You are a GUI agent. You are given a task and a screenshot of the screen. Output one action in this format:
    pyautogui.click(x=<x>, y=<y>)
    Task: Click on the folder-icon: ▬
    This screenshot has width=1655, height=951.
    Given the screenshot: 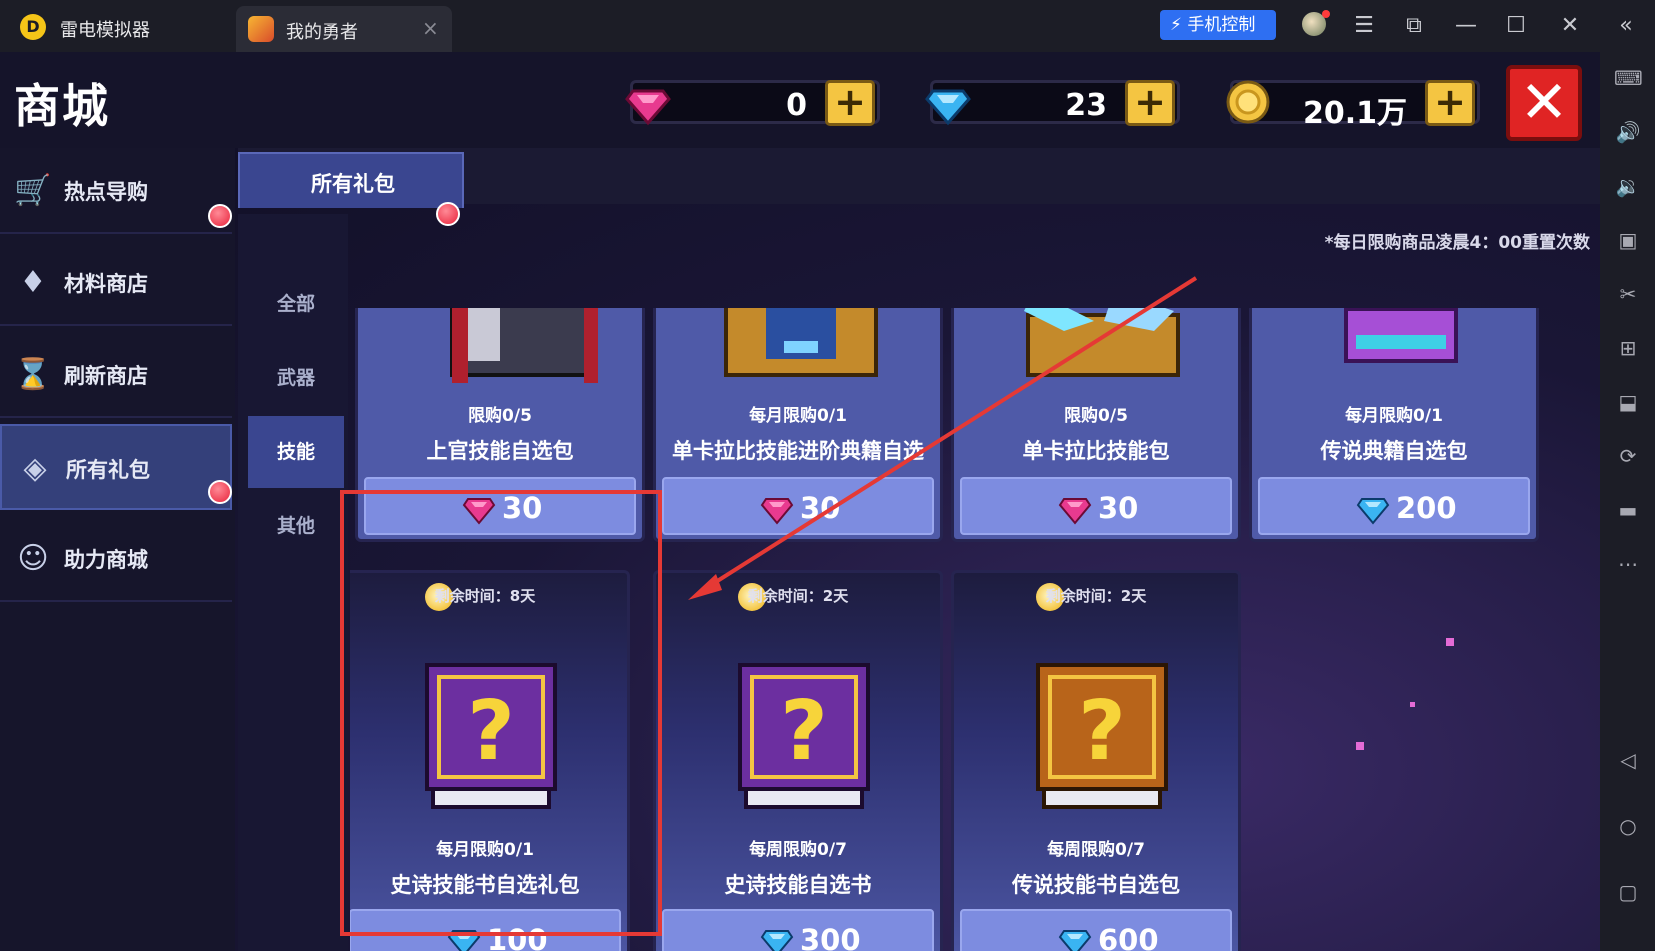 What is the action you would take?
    pyautogui.click(x=1628, y=510)
    